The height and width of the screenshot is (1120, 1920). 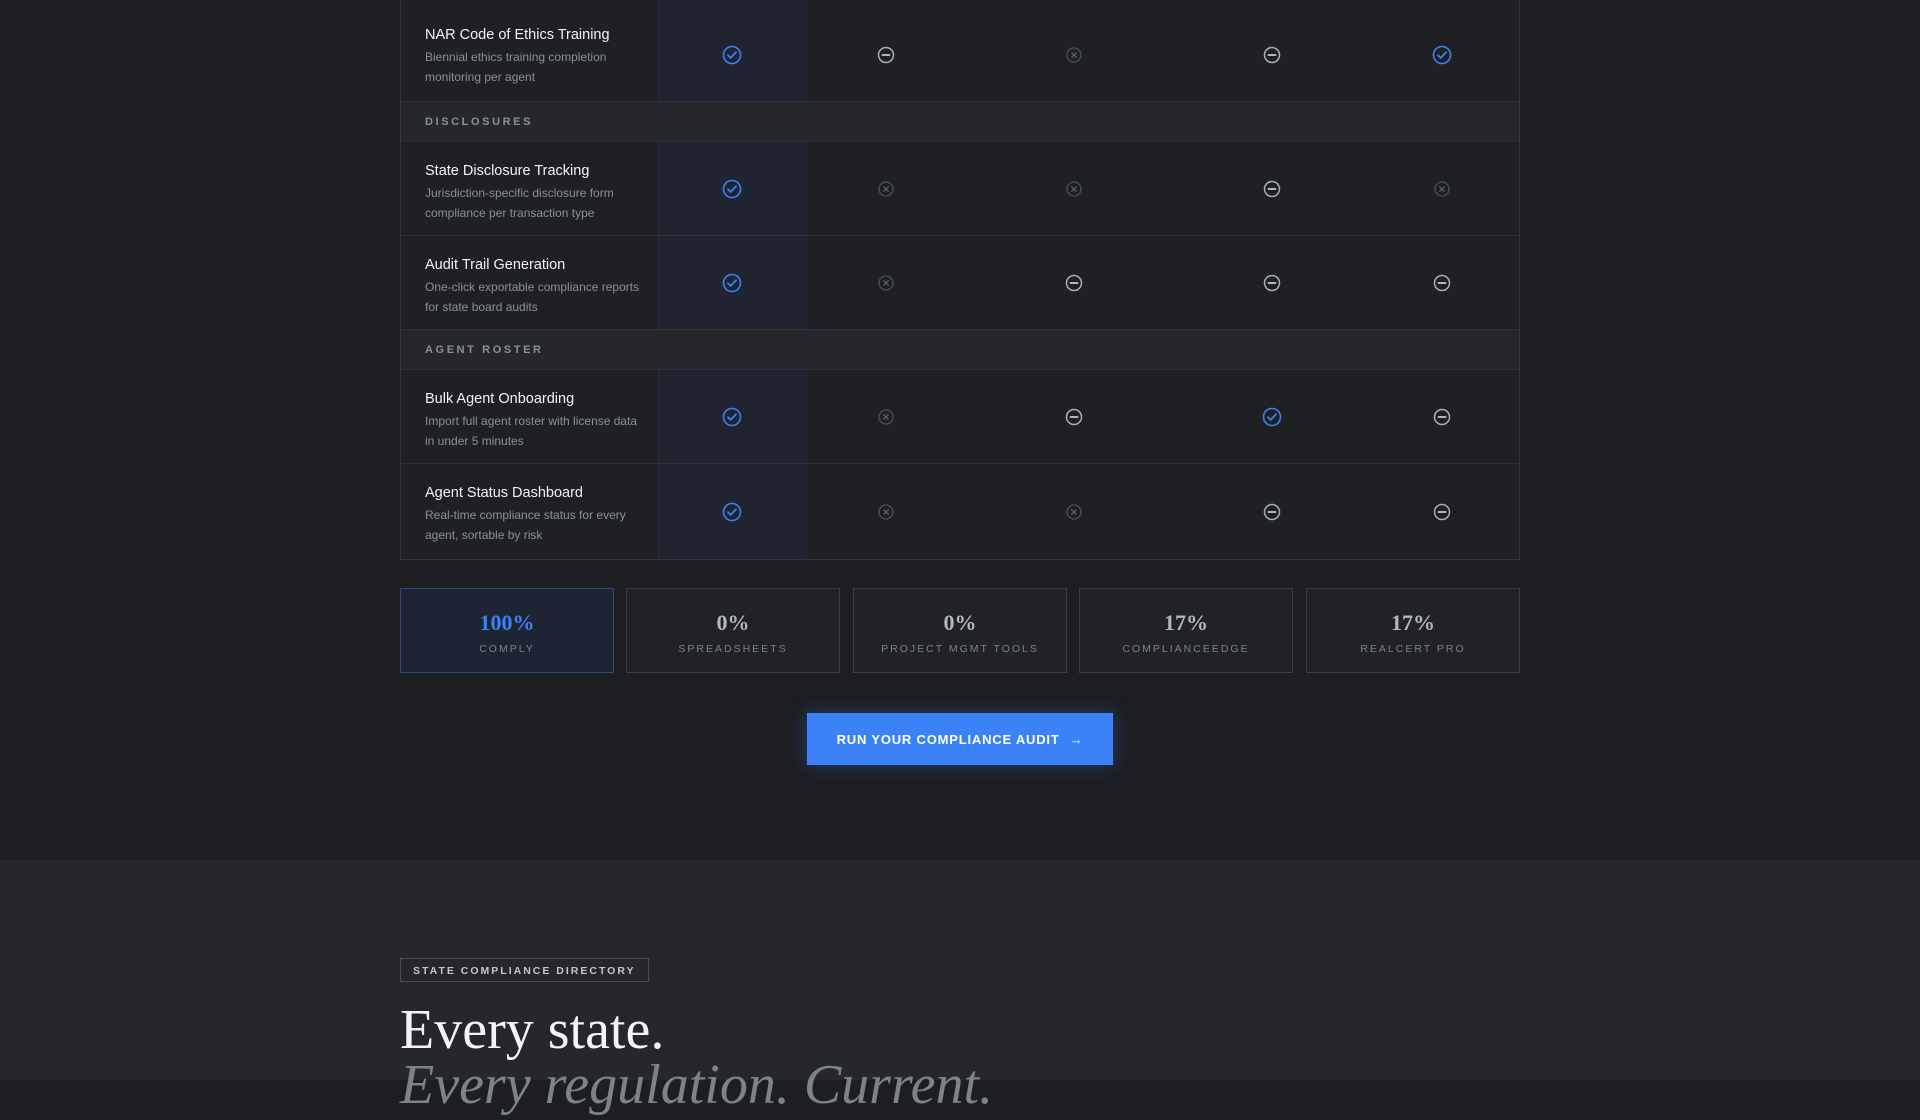 I want to click on run-audit-label: RUN YOUR COMPLIANCE AUDIT, so click(x=948, y=739).